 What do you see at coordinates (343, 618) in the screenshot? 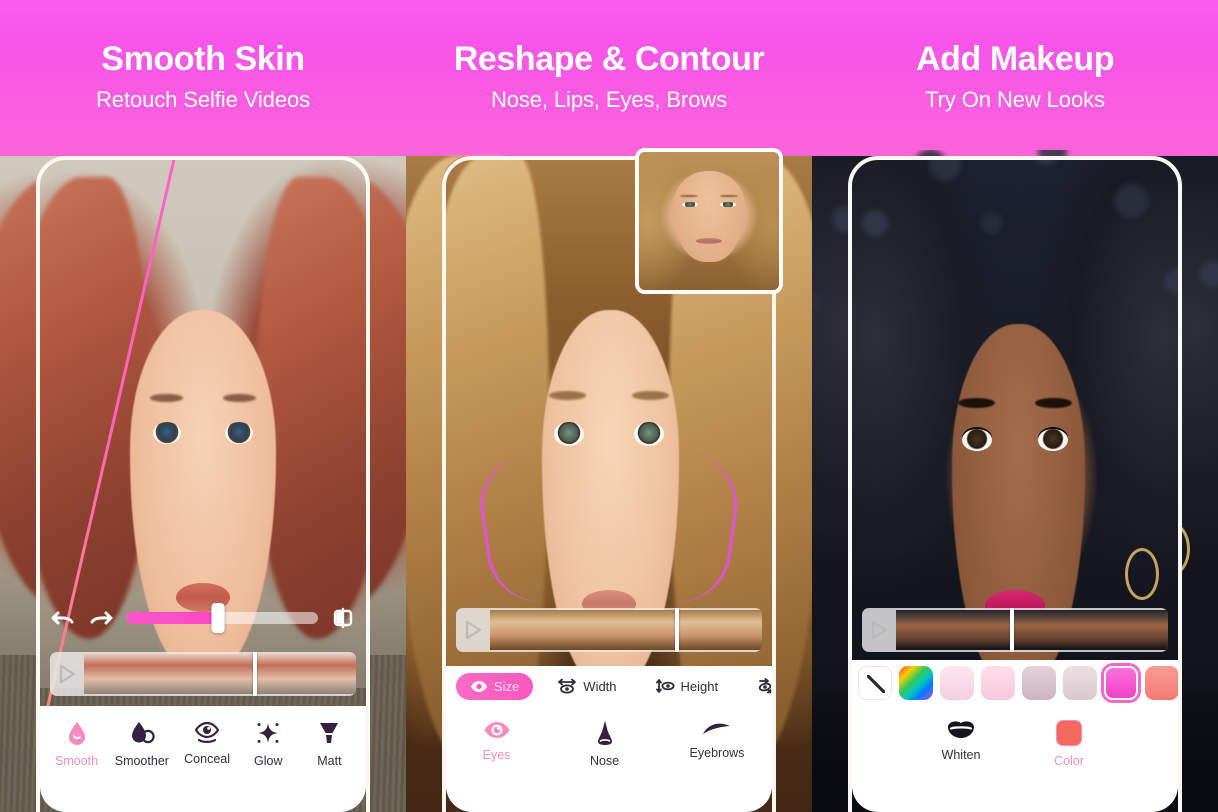
I see `compare-split-icon` at bounding box center [343, 618].